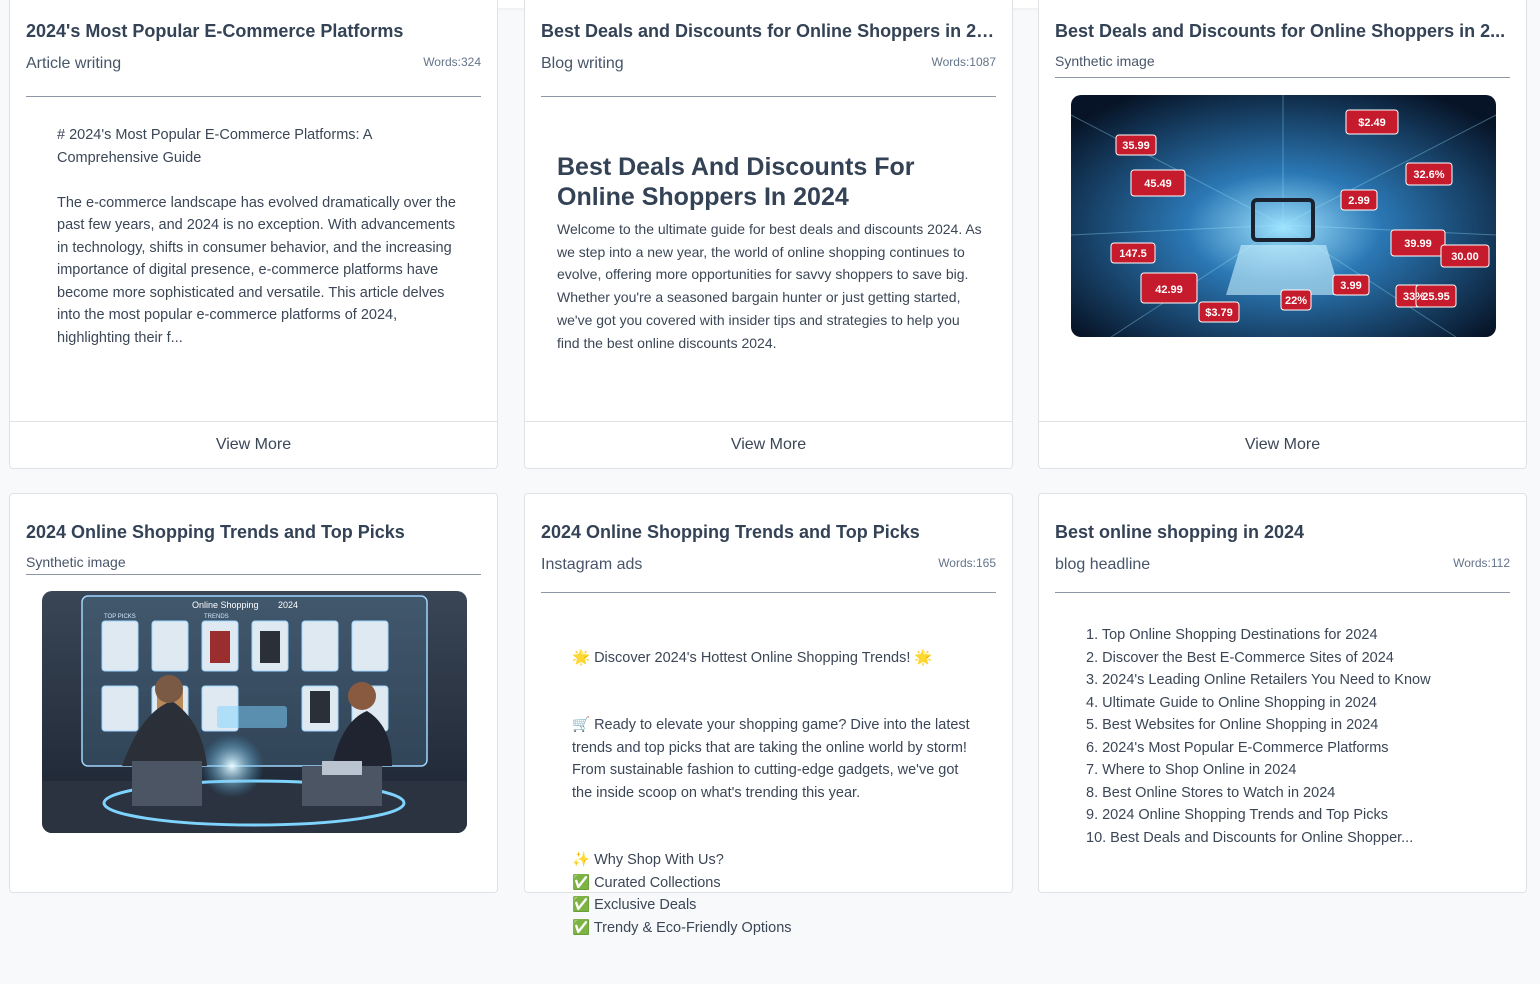 The image size is (1540, 984). Describe the element at coordinates (582, 63) in the screenshot. I see `card-type: Blog writing` at that location.